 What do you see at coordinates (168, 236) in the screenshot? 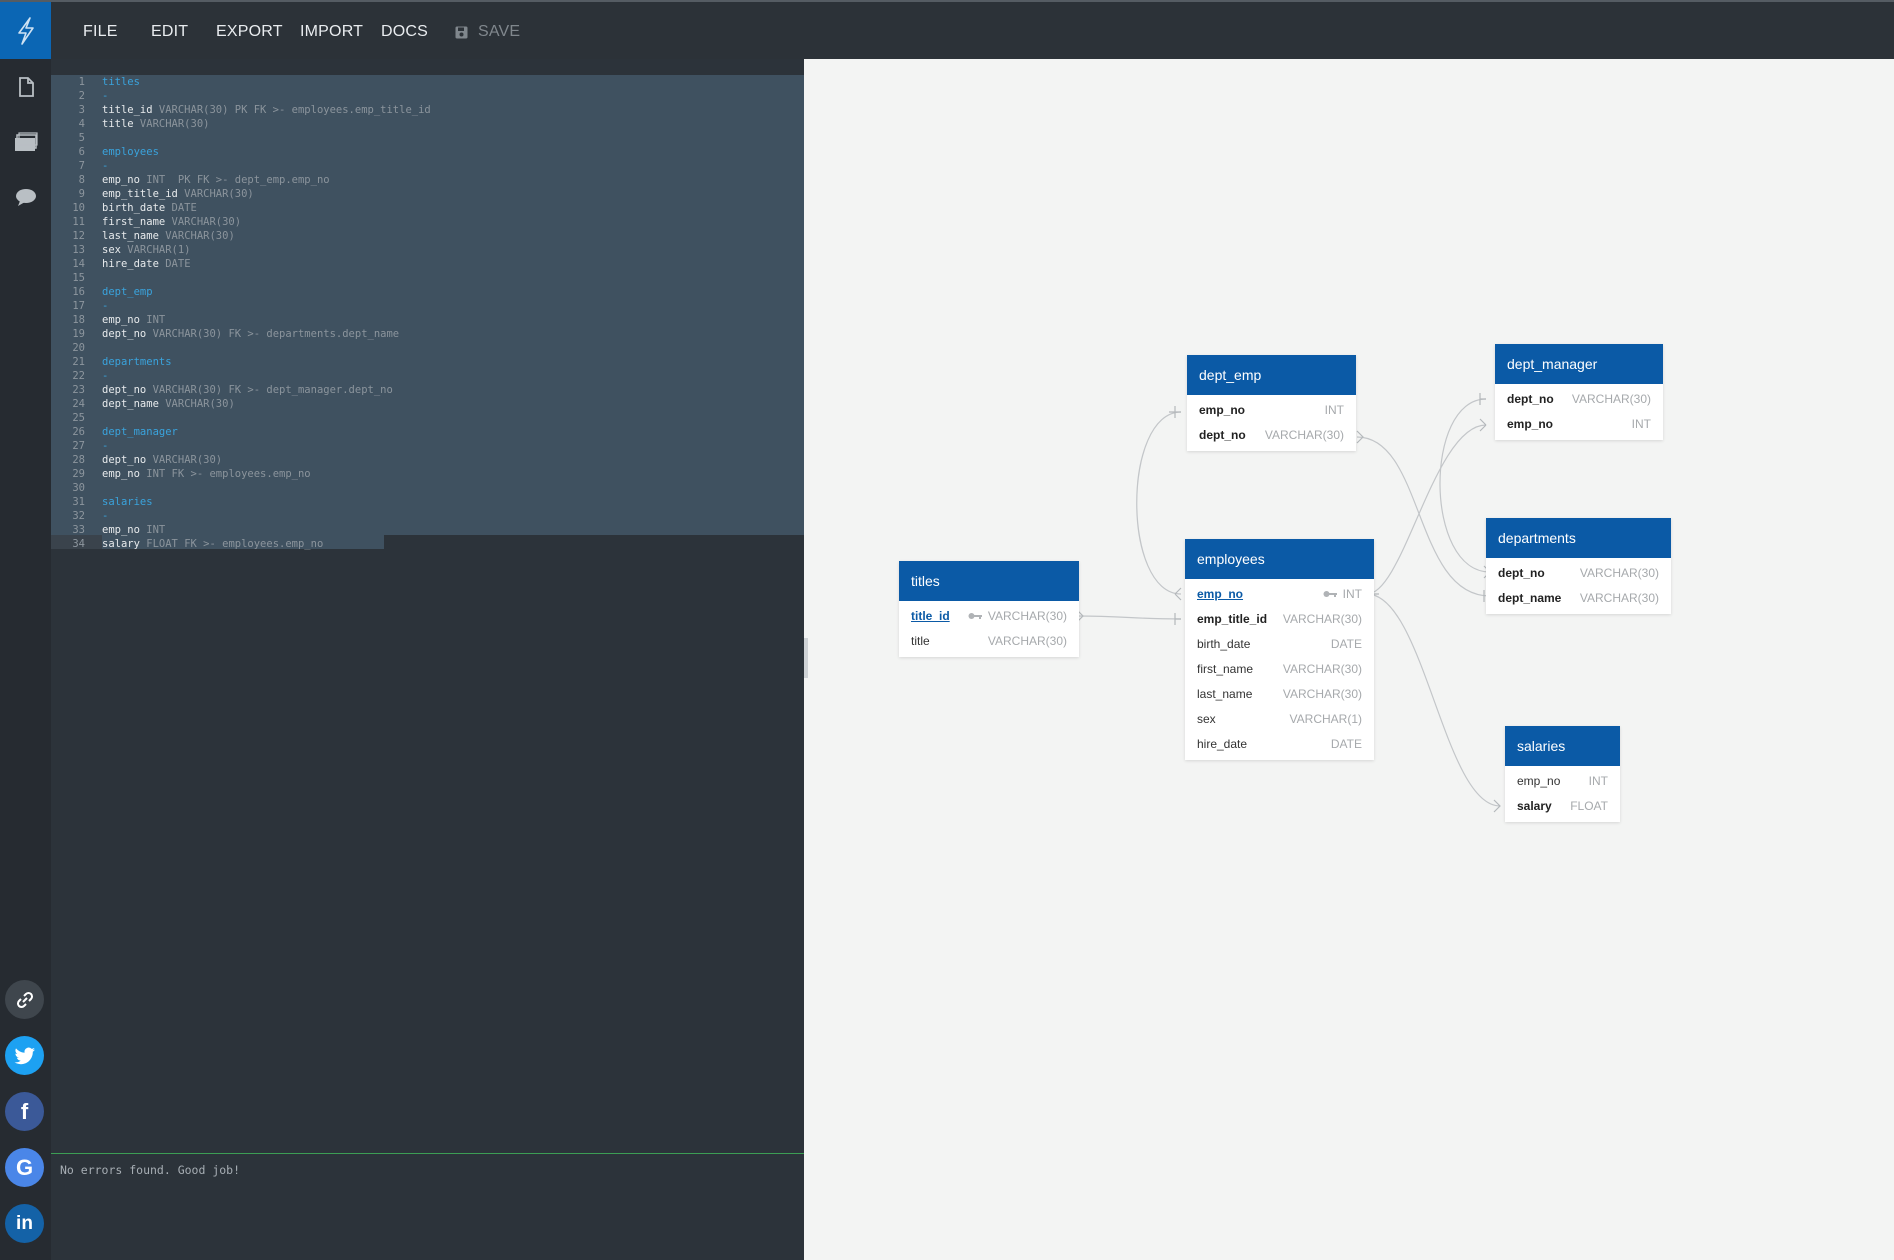
I see `line-text: last_name VARCHAR(30)` at bounding box center [168, 236].